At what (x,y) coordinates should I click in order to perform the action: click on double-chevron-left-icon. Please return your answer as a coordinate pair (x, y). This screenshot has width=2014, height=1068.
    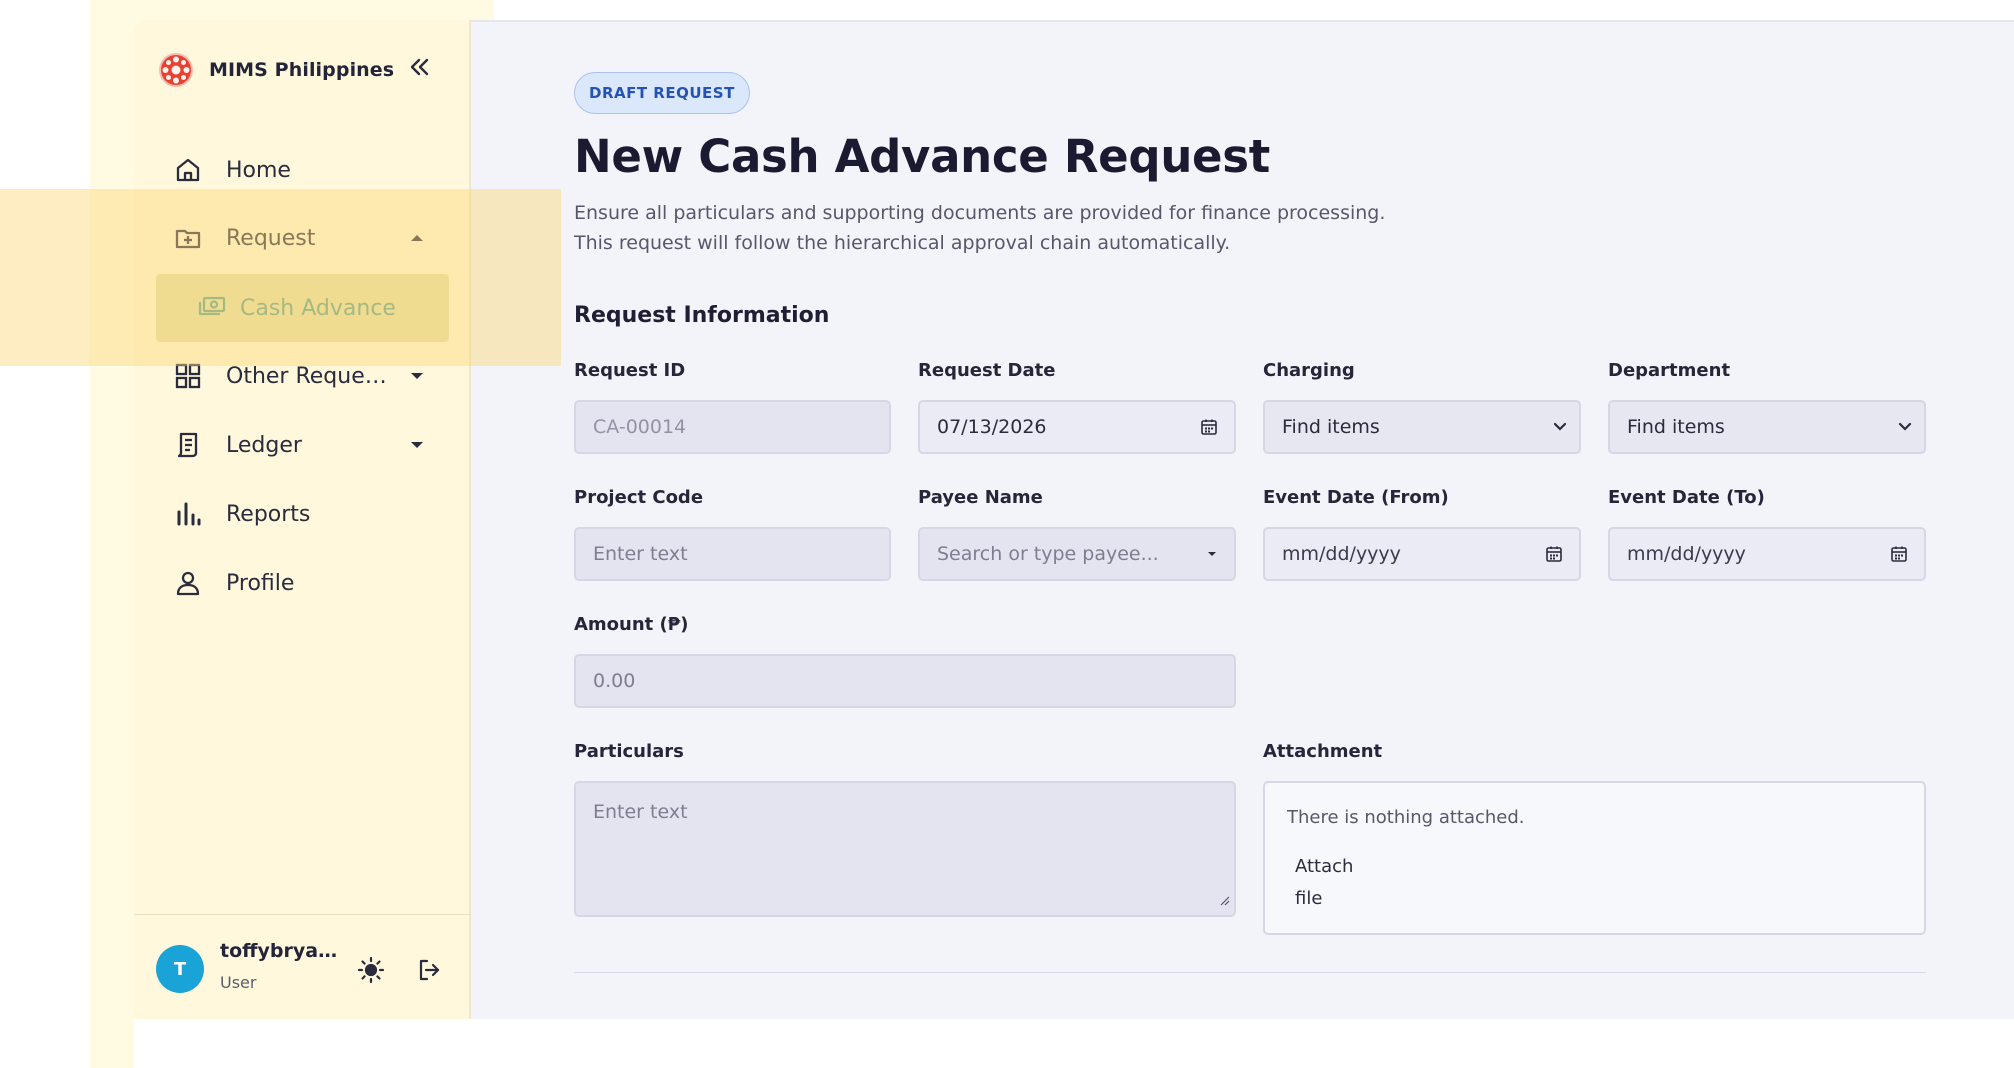
    Looking at the image, I should click on (419, 67).